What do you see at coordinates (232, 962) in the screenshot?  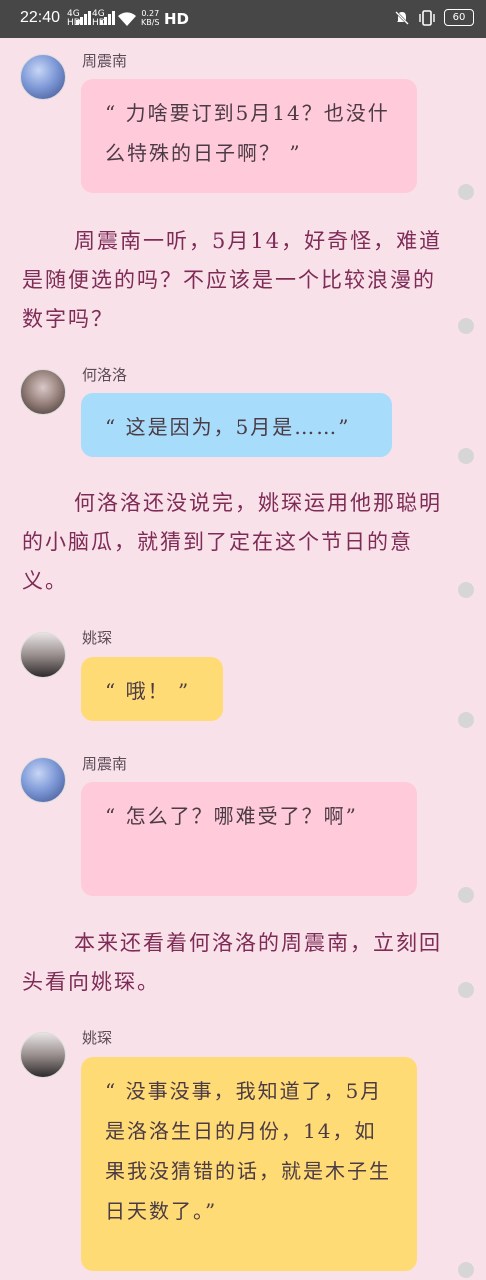 I see `narration-paragraph: 本来还看着何洛洛的周震南，立刻回头看向姚琛。` at bounding box center [232, 962].